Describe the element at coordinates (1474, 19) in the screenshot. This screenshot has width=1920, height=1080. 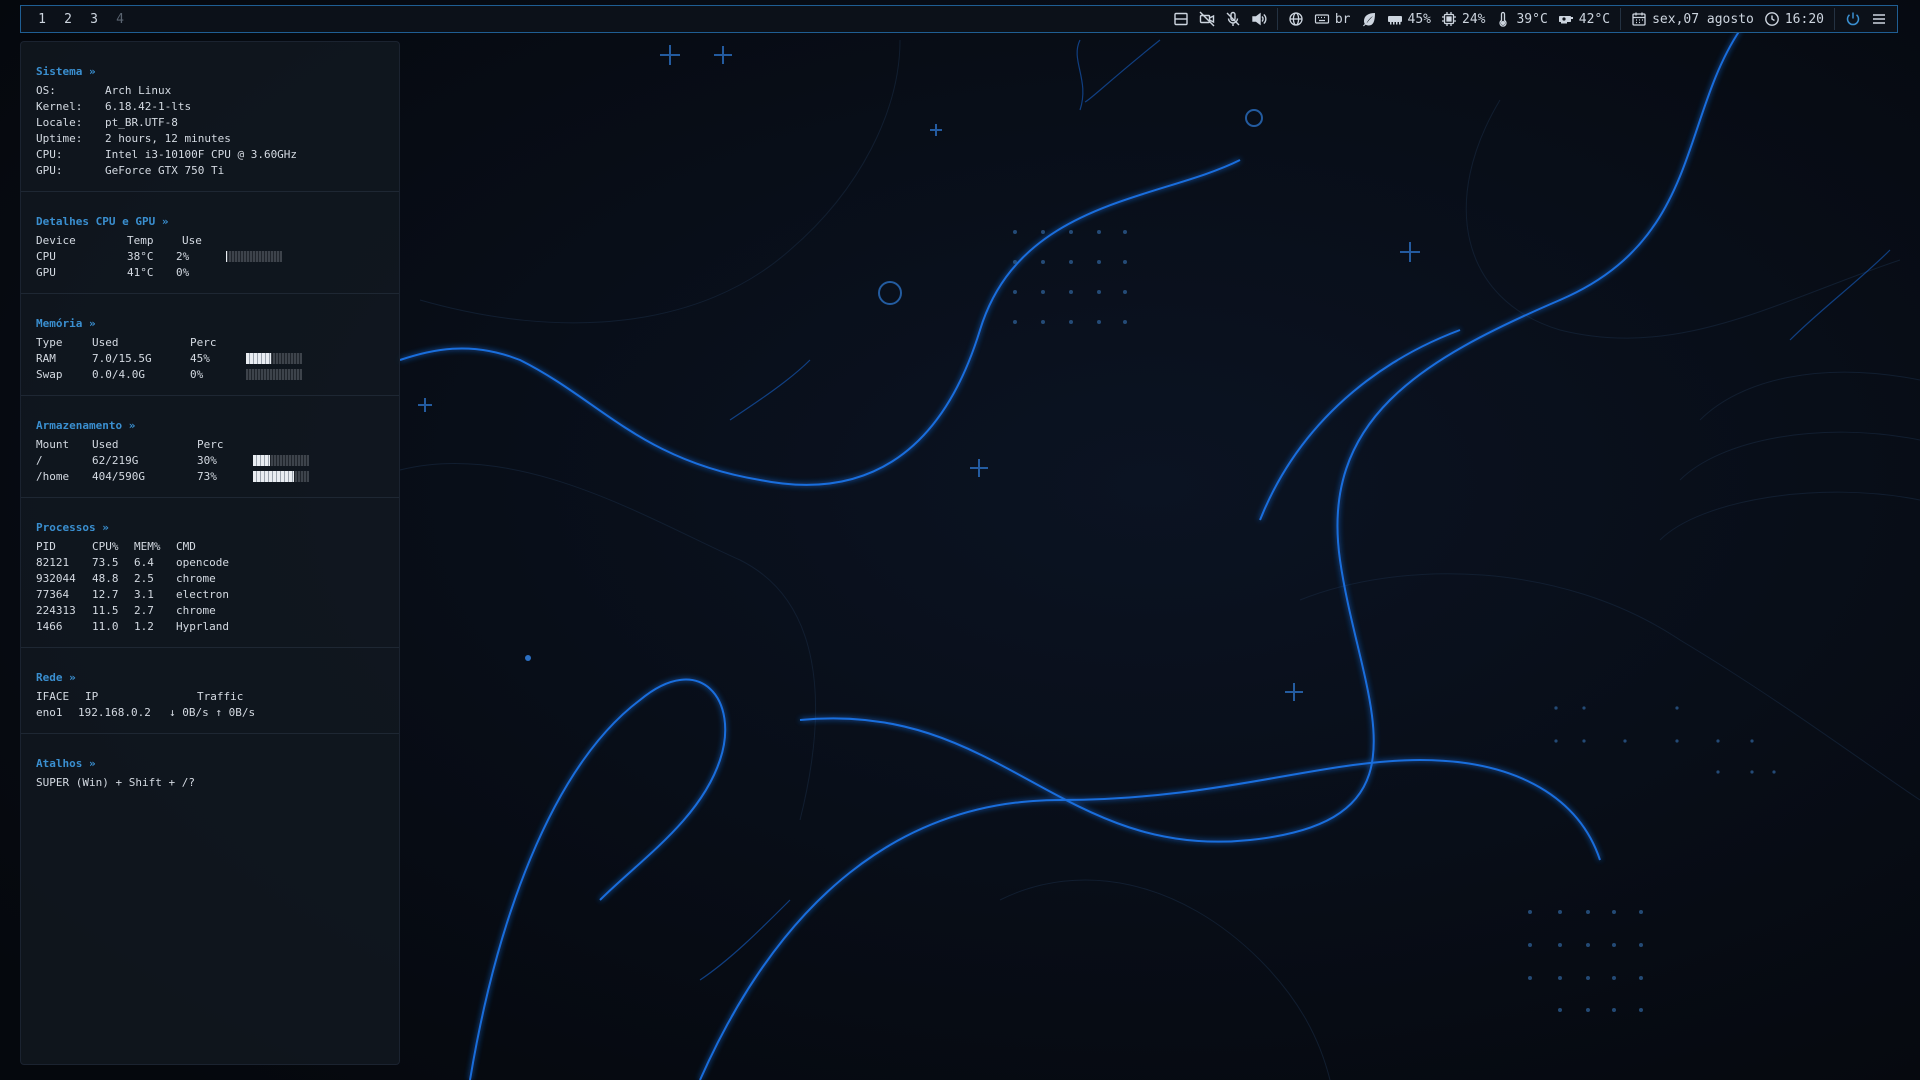
I see `cpu-percent: 24%` at that location.